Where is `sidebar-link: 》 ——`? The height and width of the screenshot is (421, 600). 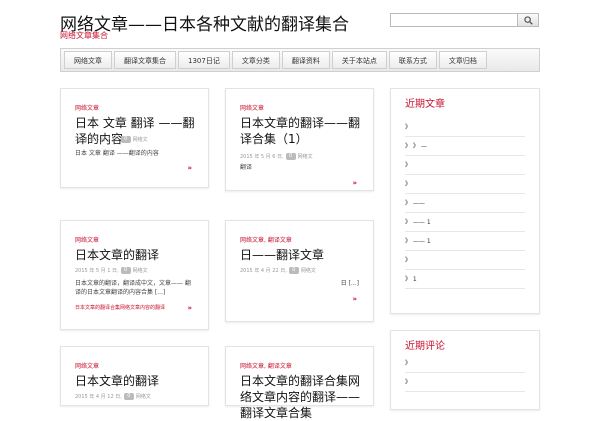 sidebar-link: 》 —— is located at coordinates (465, 203).